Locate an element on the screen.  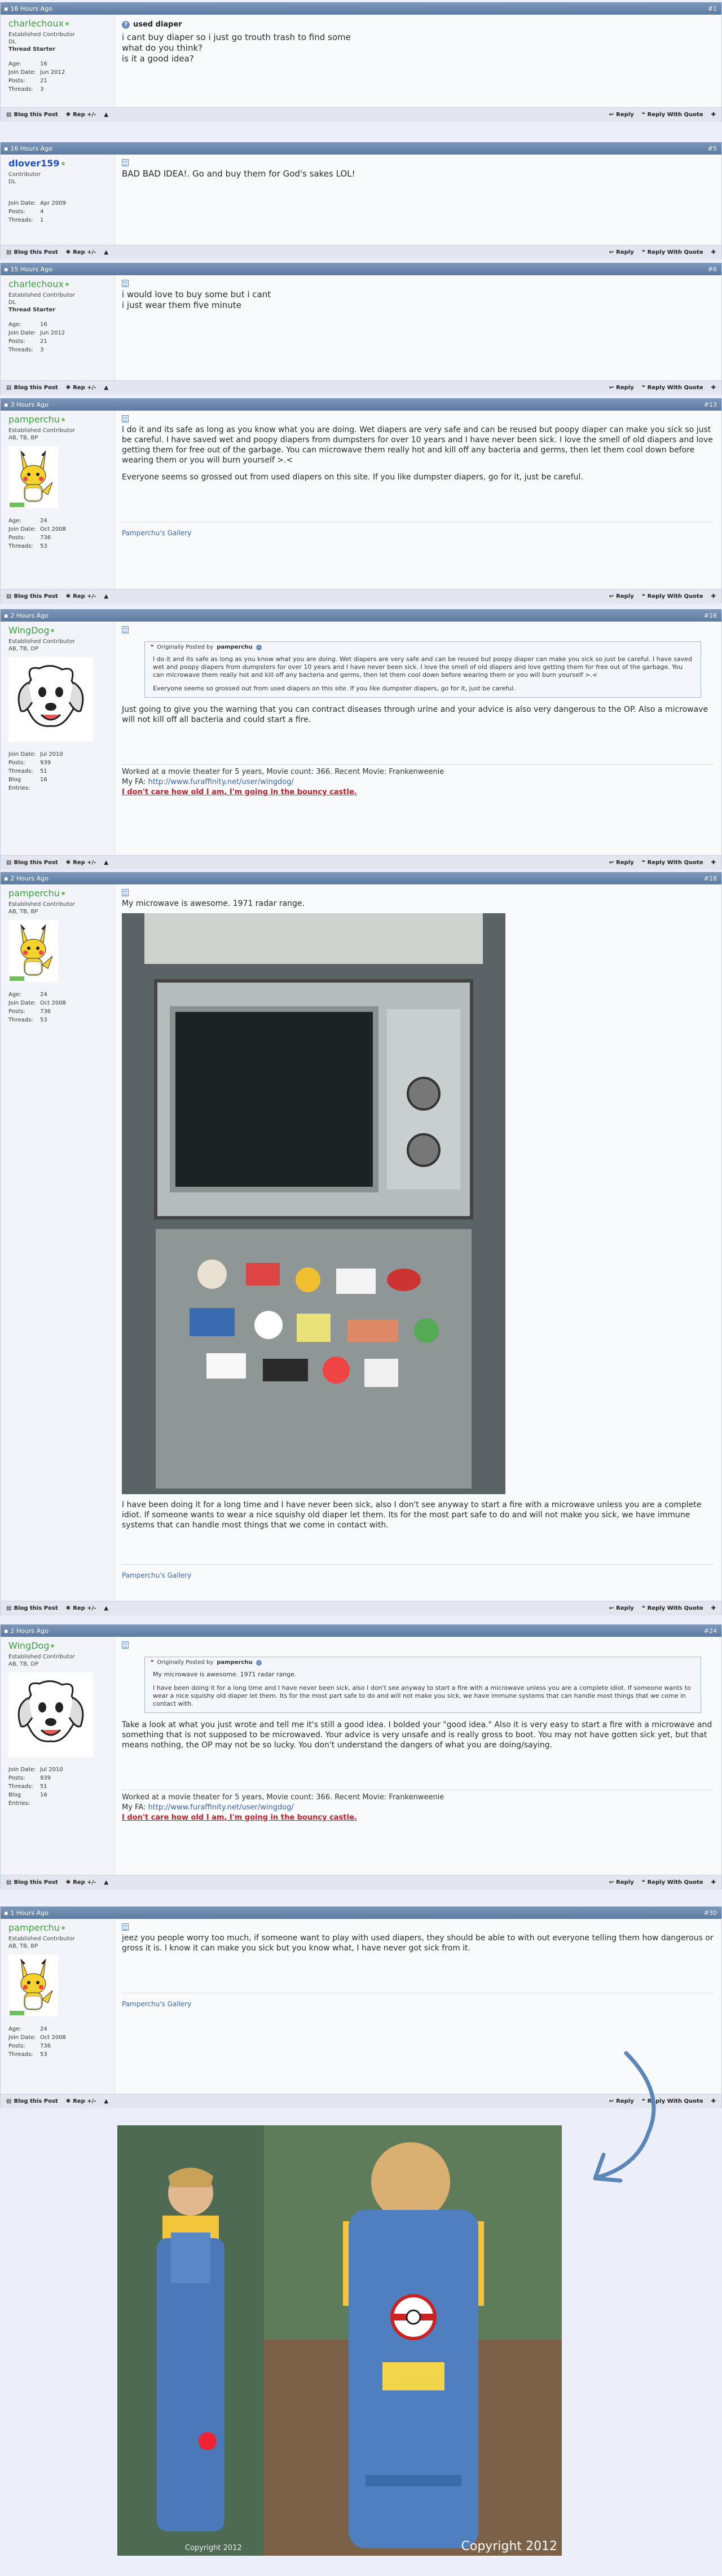
username-link: dlover159 is located at coordinates (58, 163).